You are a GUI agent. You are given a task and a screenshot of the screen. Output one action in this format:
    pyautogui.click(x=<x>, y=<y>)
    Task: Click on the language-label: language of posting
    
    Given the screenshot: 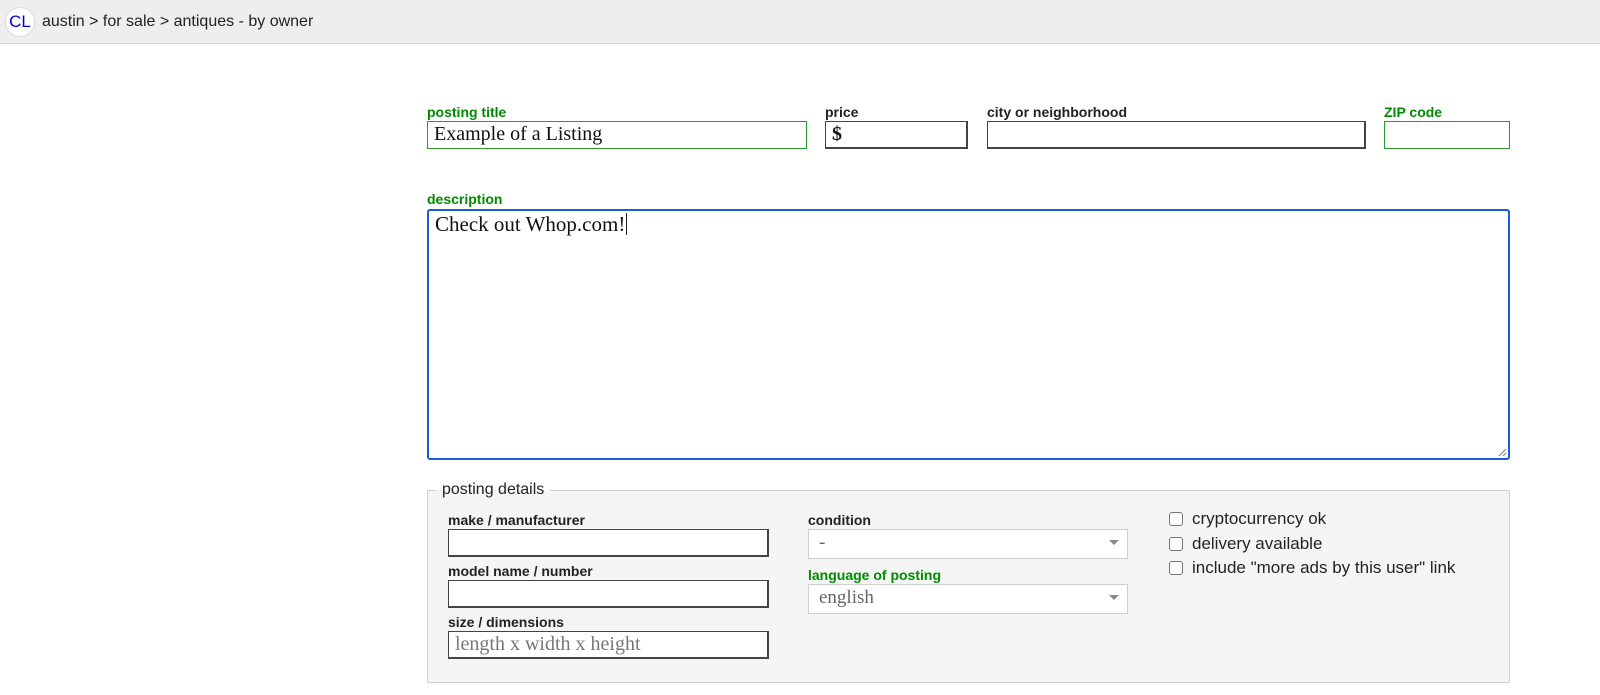 What is the action you would take?
    pyautogui.click(x=874, y=575)
    